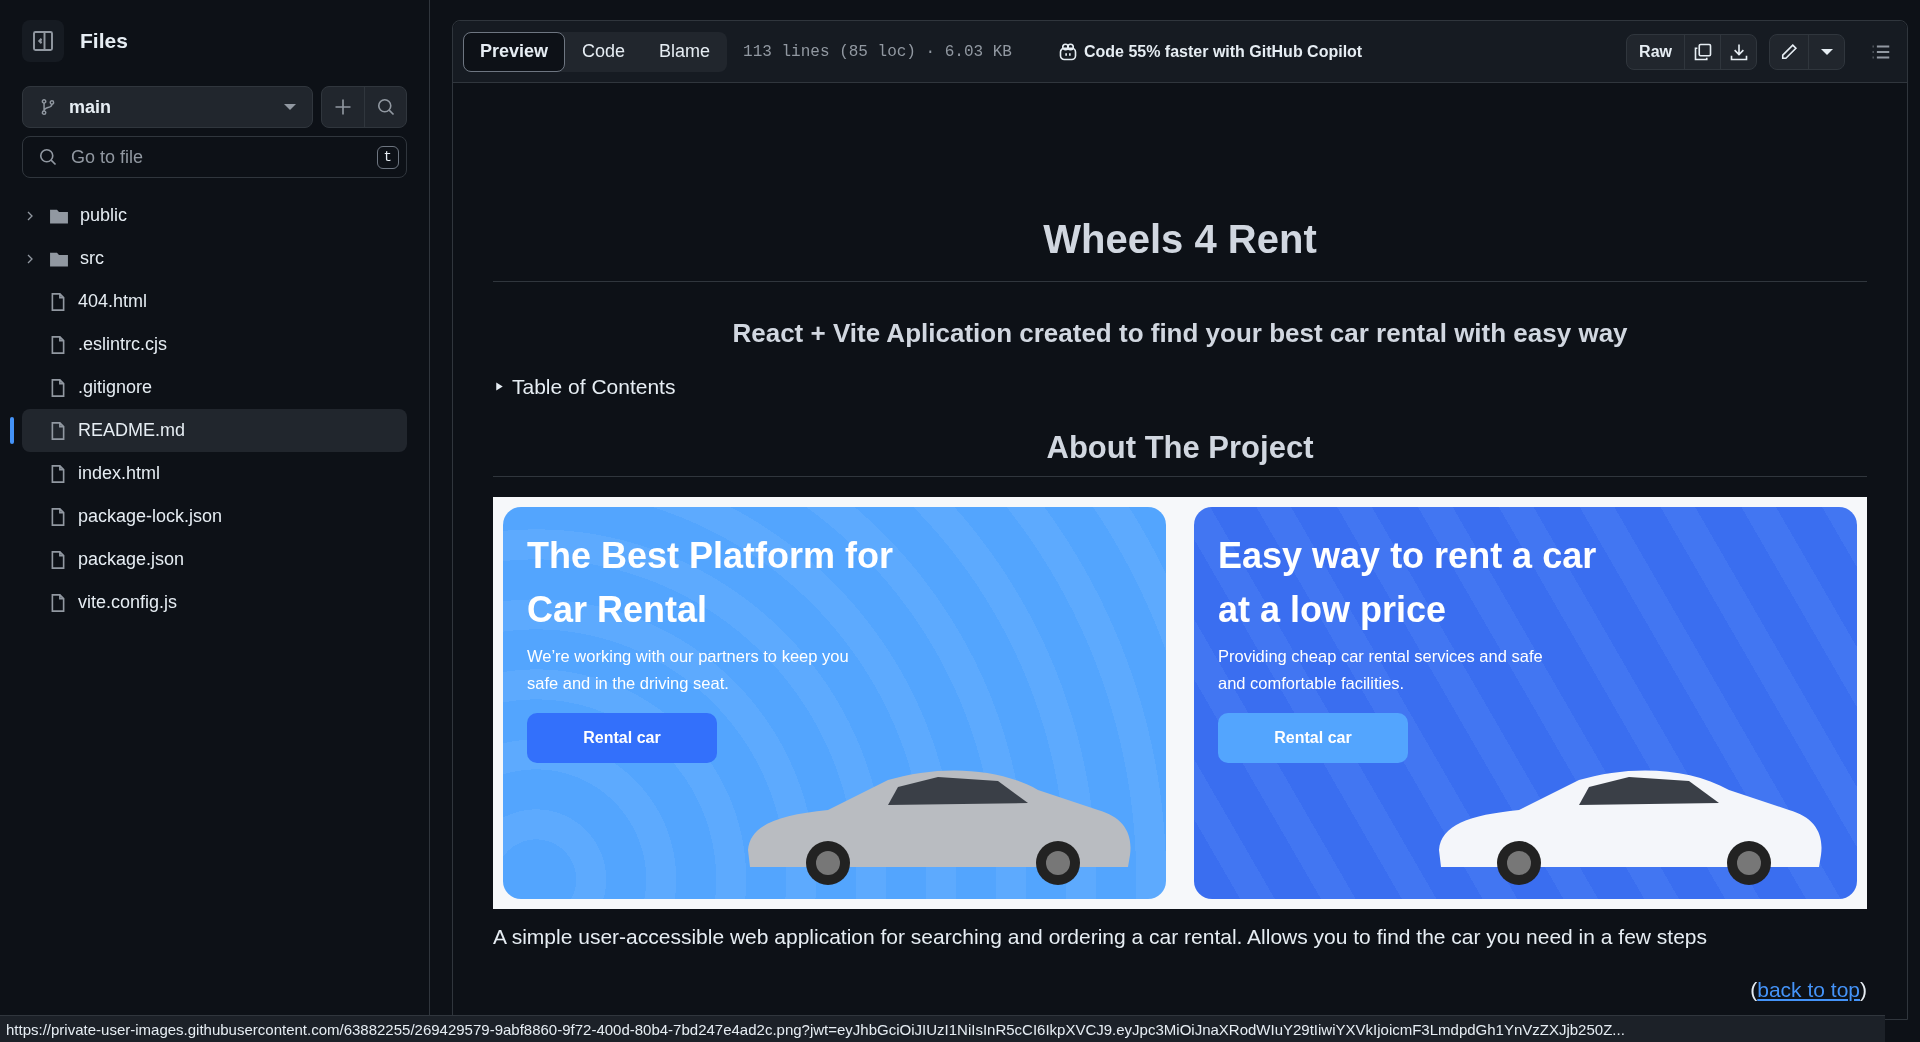  I want to click on file-info: 113 lines (85 loc) · 6.03 KB, so click(877, 52).